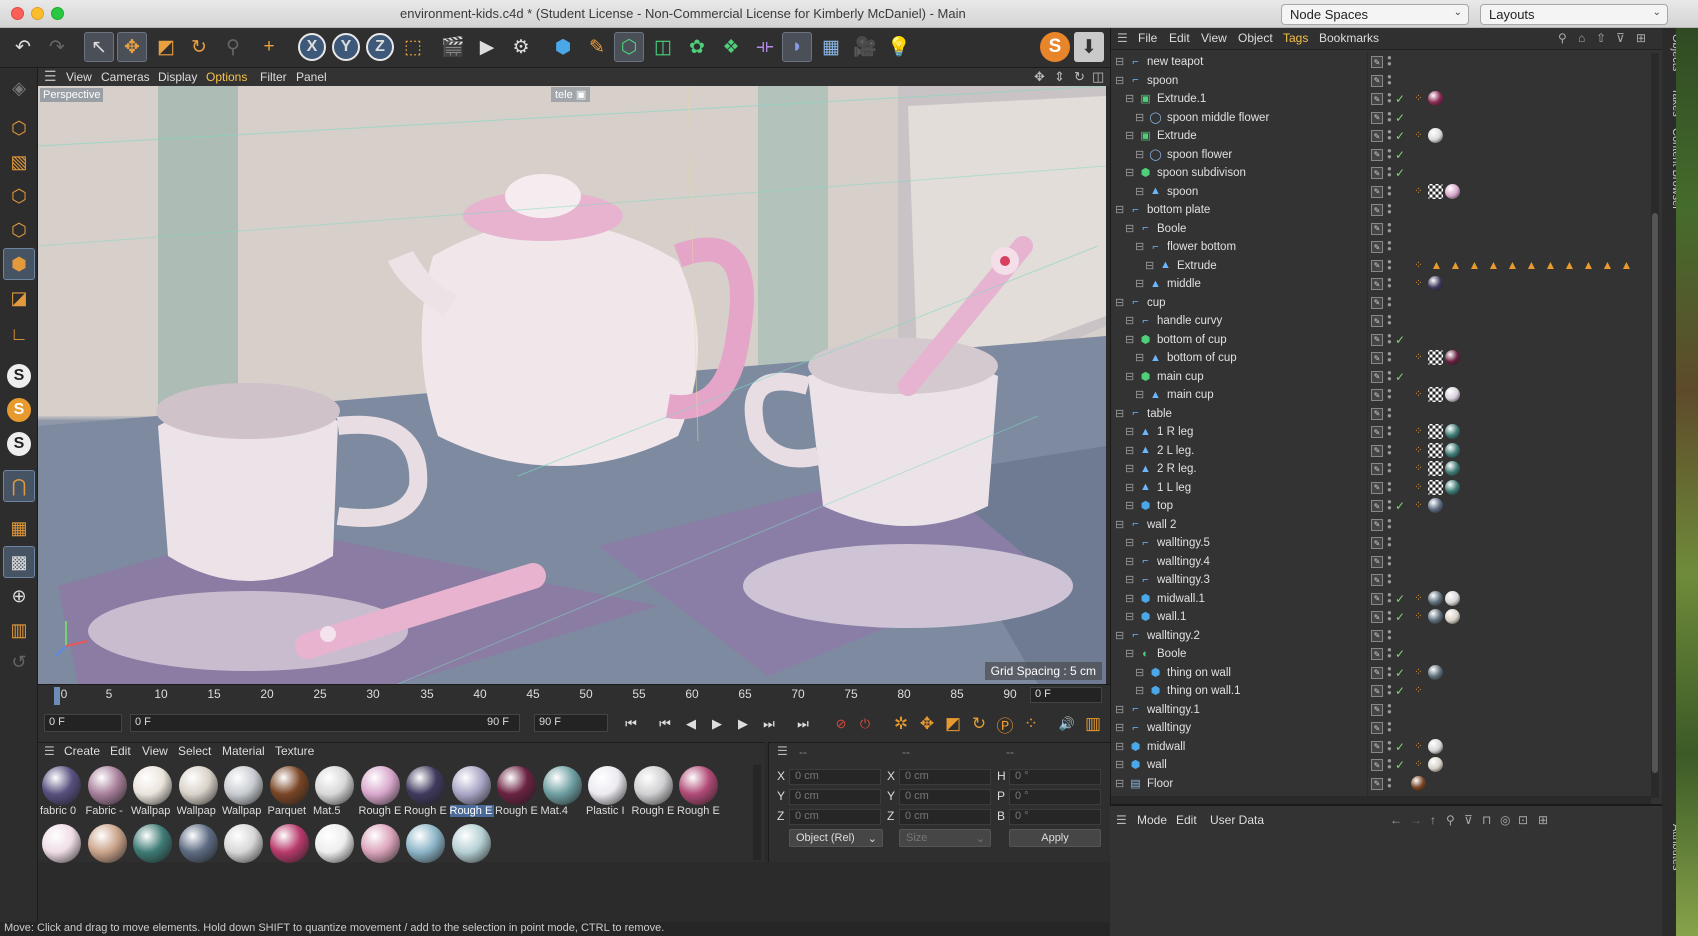  What do you see at coordinates (1093, 724) in the screenshot?
I see `timeline-window-icon: ▥` at bounding box center [1093, 724].